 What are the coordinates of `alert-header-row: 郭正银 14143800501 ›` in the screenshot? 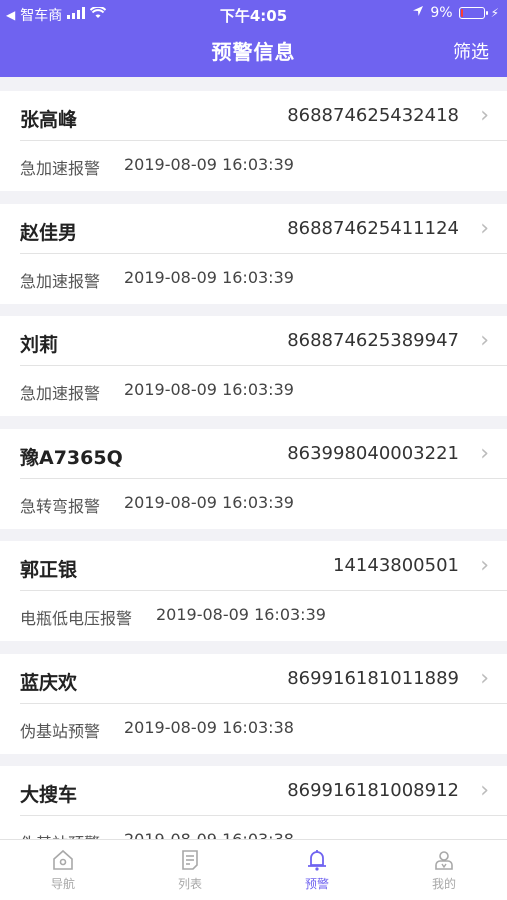 It's located at (253, 565).